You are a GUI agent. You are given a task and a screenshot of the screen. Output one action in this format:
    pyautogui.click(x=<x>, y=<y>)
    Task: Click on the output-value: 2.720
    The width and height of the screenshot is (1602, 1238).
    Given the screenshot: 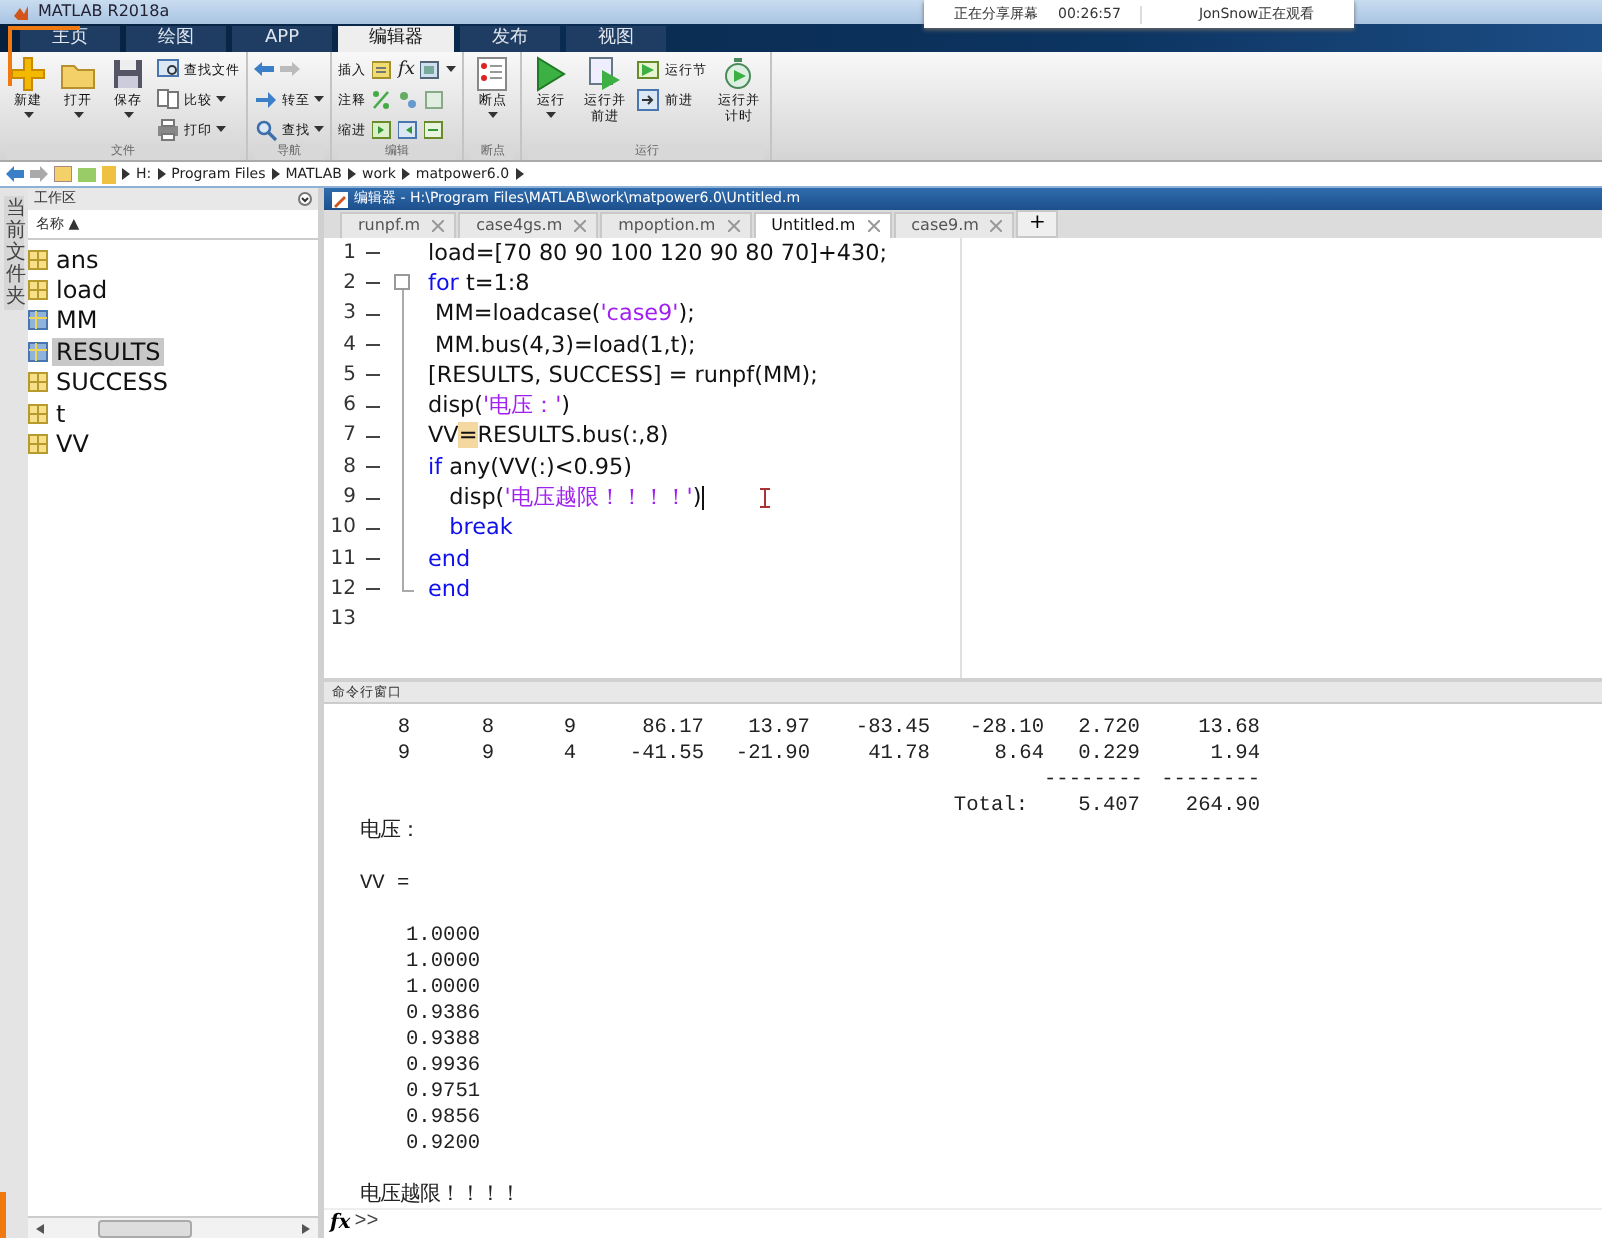 What is the action you would take?
    pyautogui.click(x=1108, y=727)
    